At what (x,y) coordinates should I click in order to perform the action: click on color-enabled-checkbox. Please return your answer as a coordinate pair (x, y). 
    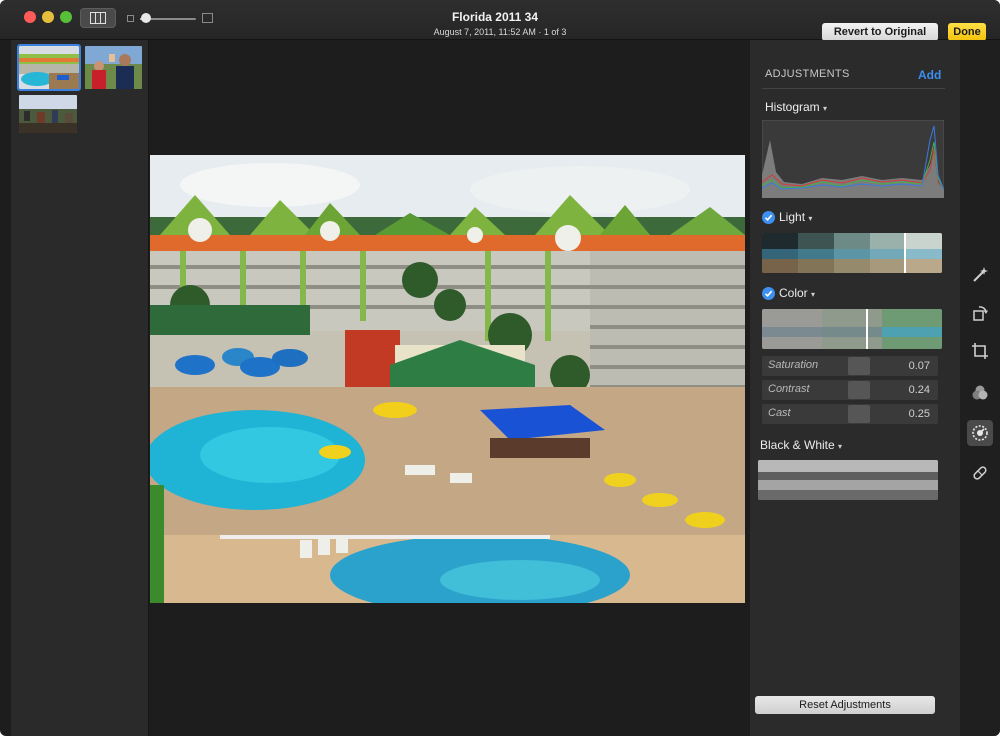
    Looking at the image, I should click on (768, 293).